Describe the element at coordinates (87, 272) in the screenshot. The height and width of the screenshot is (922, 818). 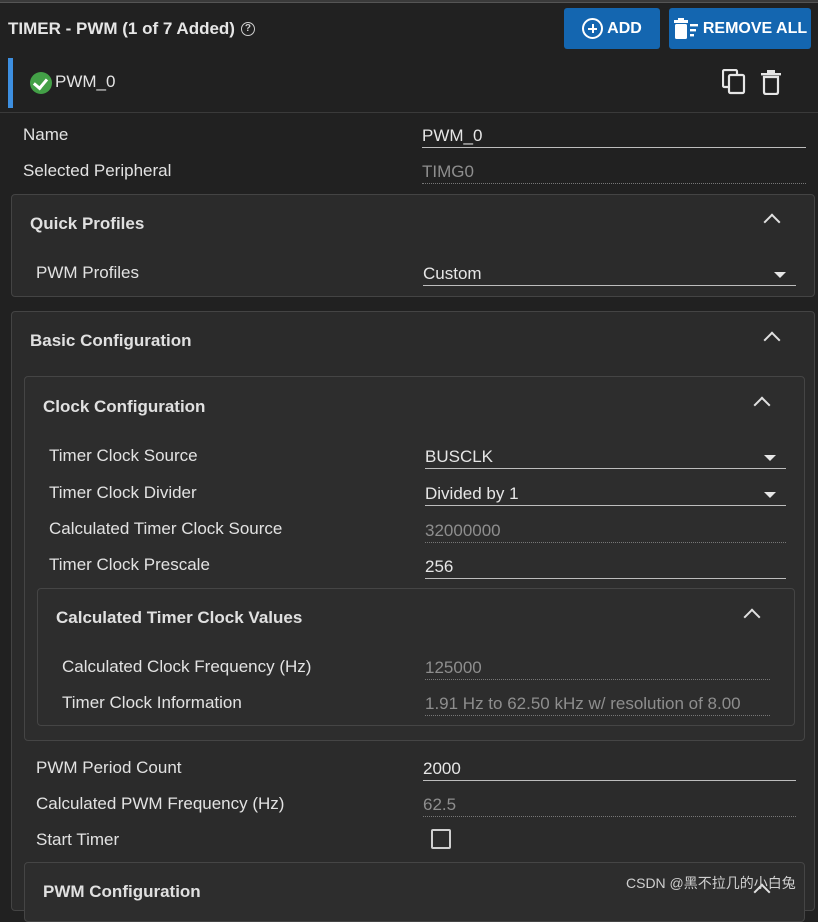
I see `pwm-profiles-label: PWM Profiles` at that location.